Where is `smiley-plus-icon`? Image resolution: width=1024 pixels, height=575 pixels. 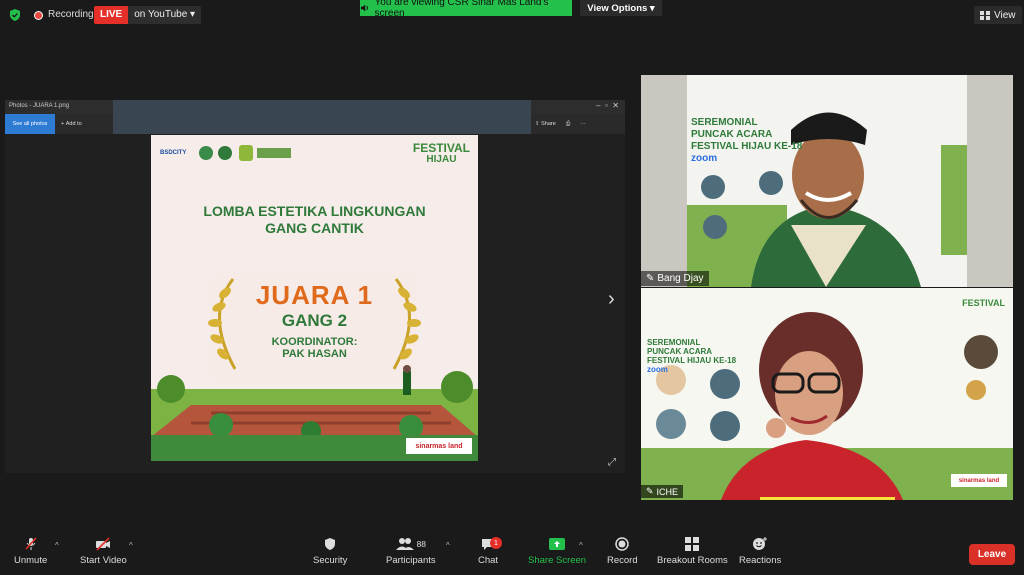 smiley-plus-icon is located at coordinates (760, 543).